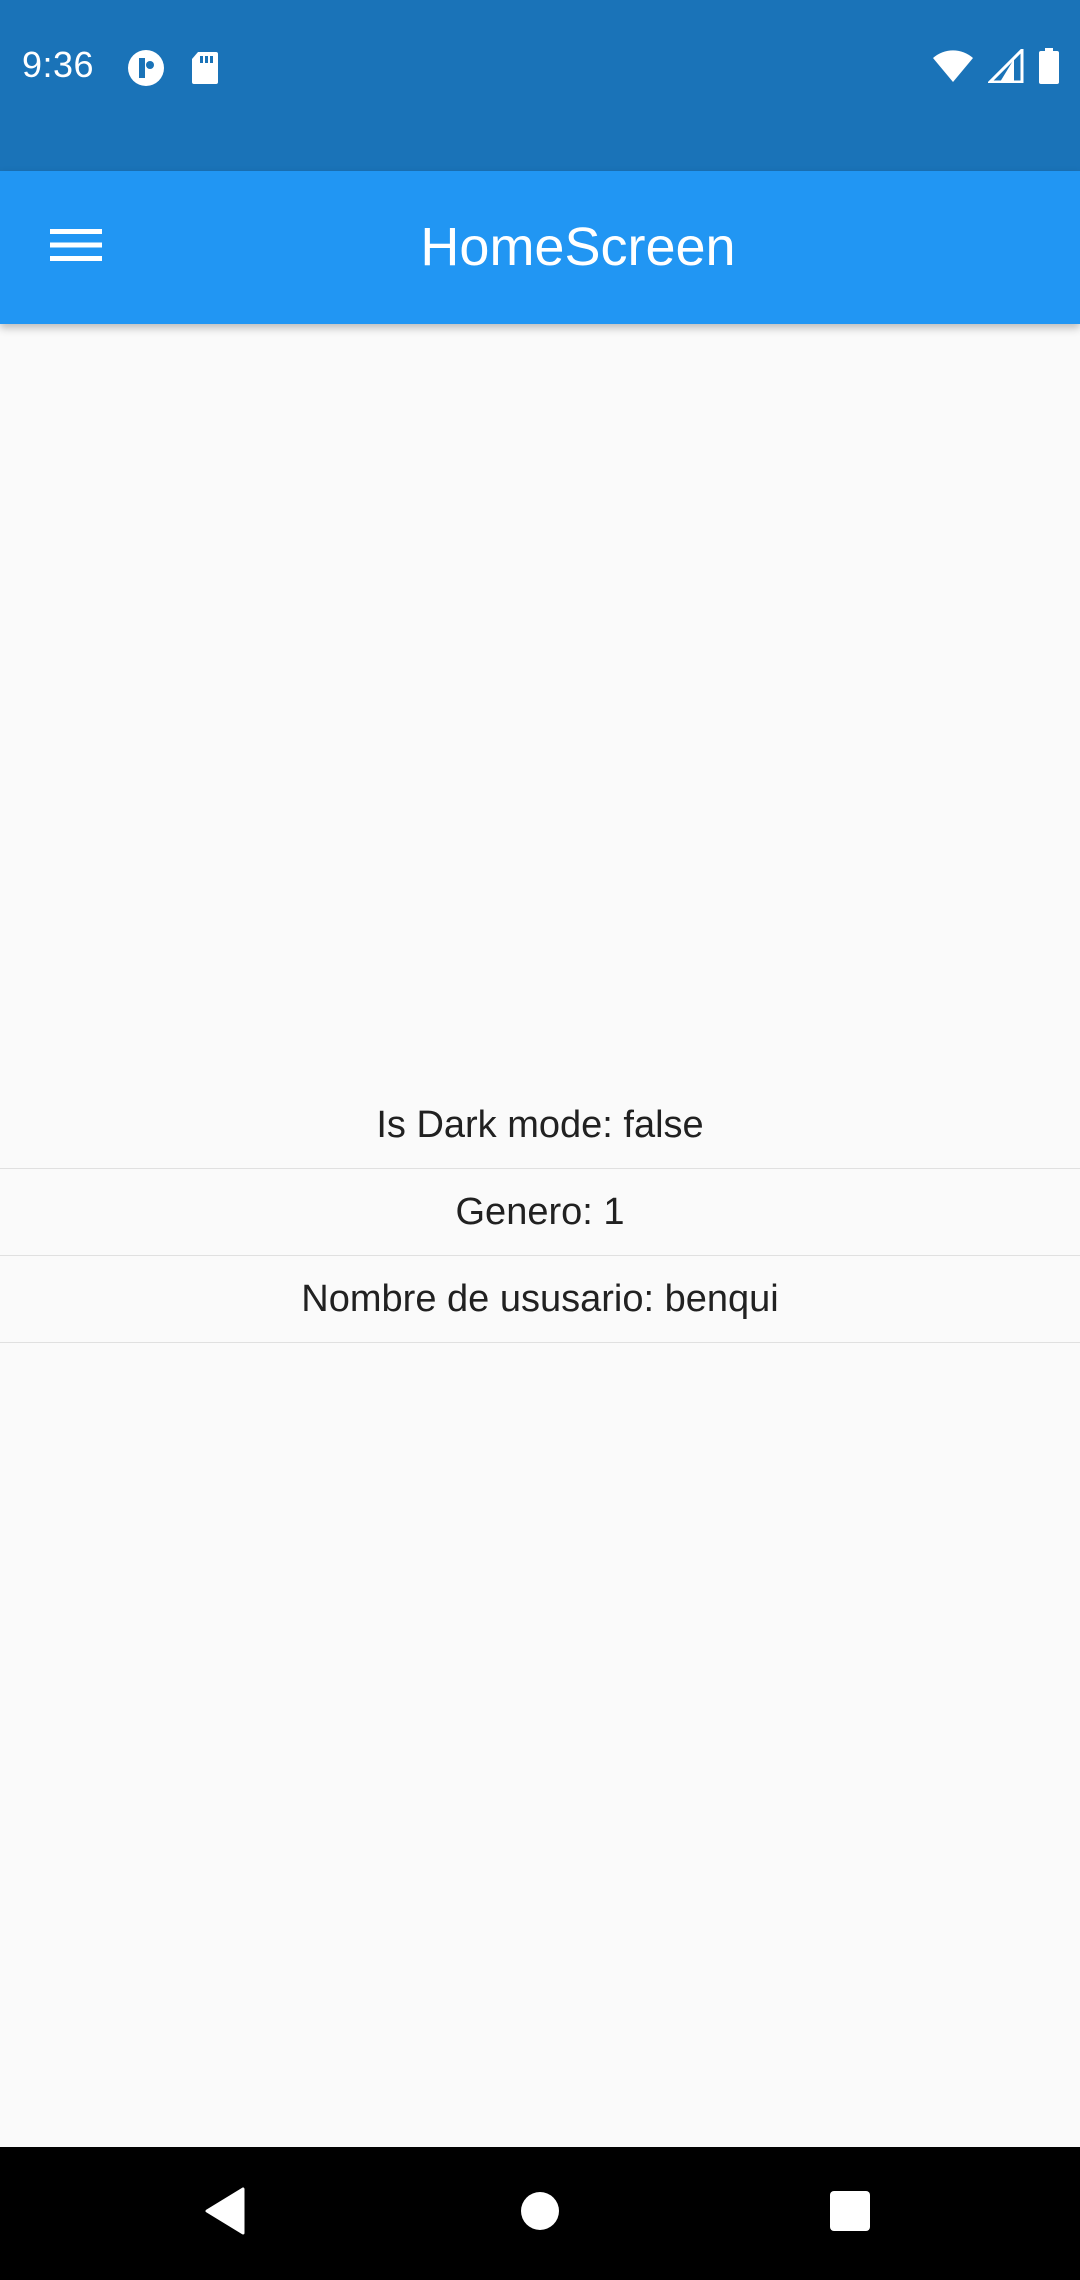  What do you see at coordinates (58, 64) in the screenshot?
I see `status-time: 9:36` at bounding box center [58, 64].